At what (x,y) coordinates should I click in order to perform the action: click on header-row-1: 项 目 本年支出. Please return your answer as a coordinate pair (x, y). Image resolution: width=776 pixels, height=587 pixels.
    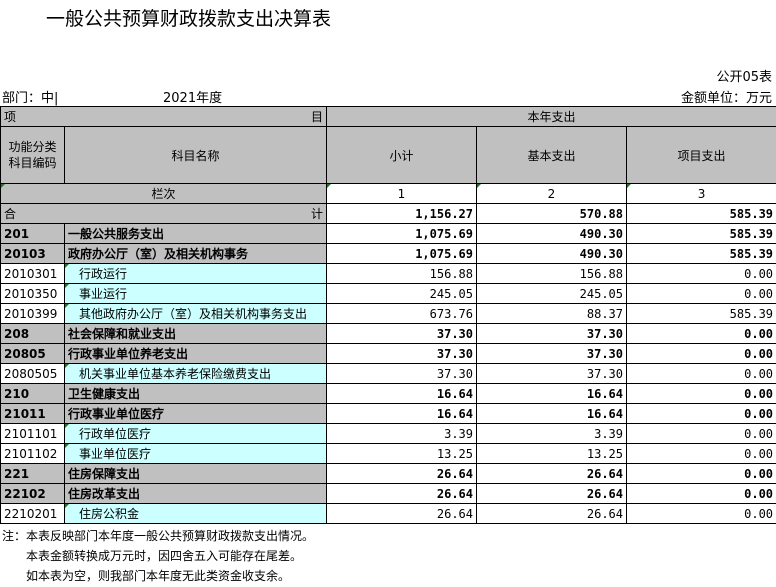
    Looking at the image, I should click on (388, 116).